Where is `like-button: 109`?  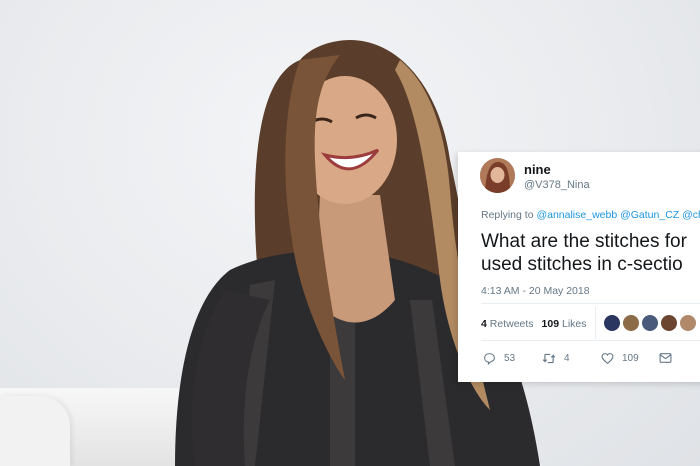
like-button: 109 is located at coordinates (620, 358).